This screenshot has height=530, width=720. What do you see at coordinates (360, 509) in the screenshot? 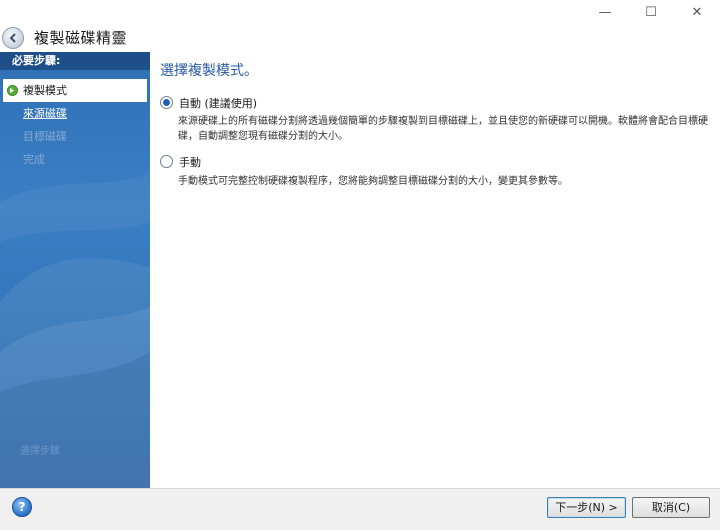
I see `wizard-footer: ? 下一步(N) > 取消(C)` at bounding box center [360, 509].